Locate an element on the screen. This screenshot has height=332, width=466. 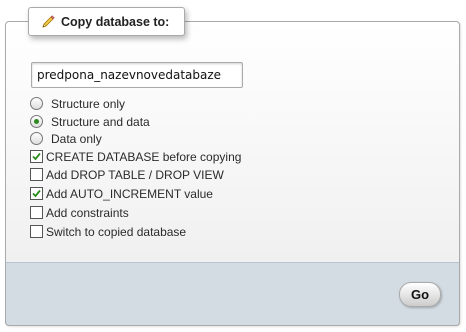
radio-label: Data only is located at coordinates (76, 138).